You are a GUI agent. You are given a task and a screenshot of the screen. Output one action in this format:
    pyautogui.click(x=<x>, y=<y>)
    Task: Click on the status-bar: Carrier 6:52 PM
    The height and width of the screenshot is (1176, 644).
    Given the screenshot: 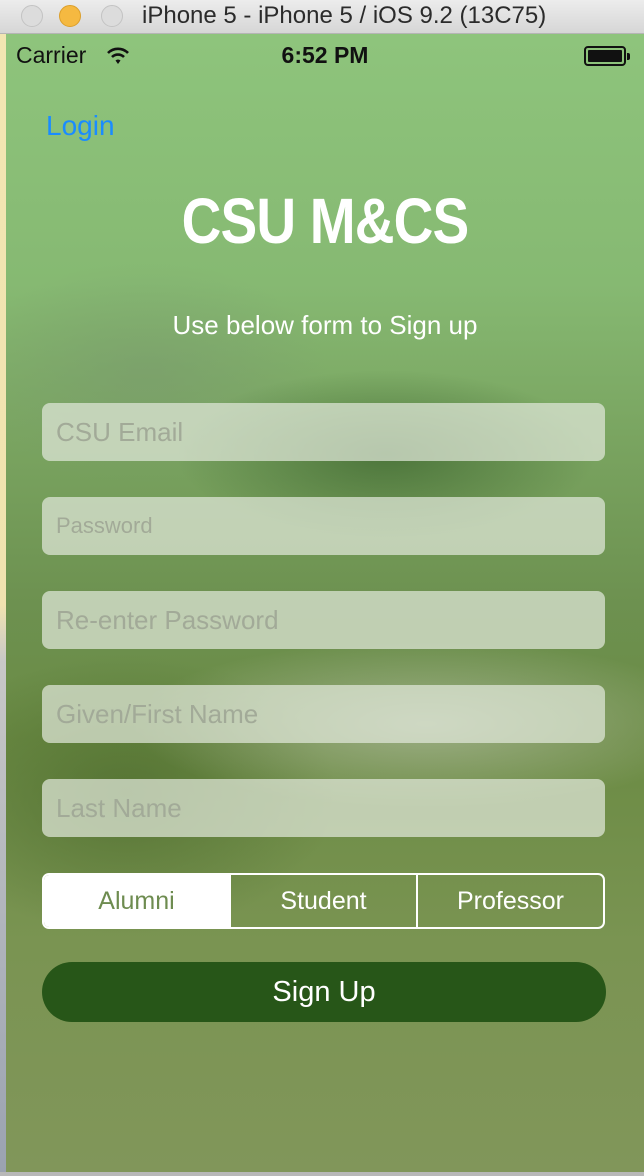 What is the action you would take?
    pyautogui.click(x=325, y=56)
    